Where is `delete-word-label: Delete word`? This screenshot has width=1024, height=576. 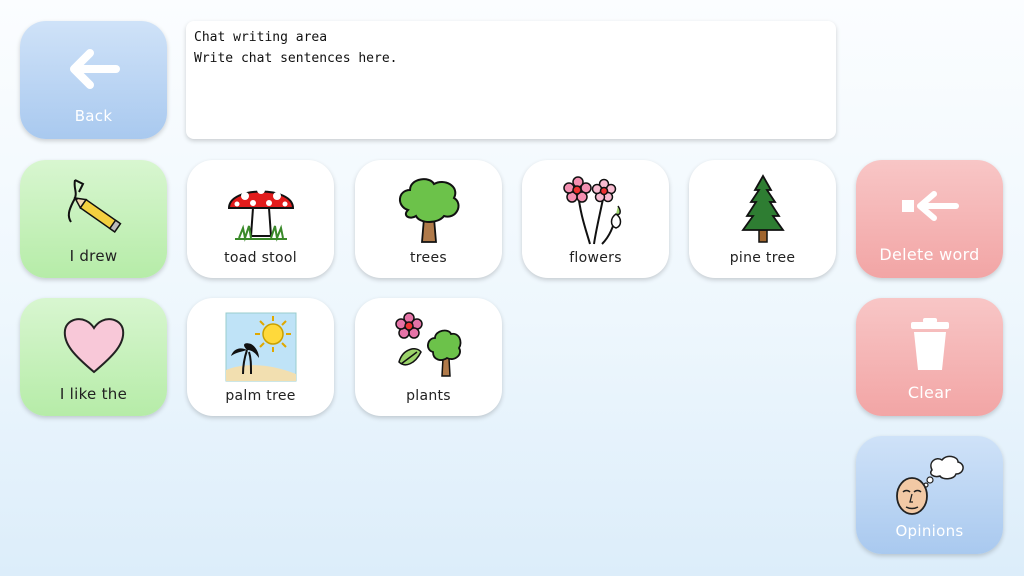
delete-word-label: Delete word is located at coordinates (929, 254).